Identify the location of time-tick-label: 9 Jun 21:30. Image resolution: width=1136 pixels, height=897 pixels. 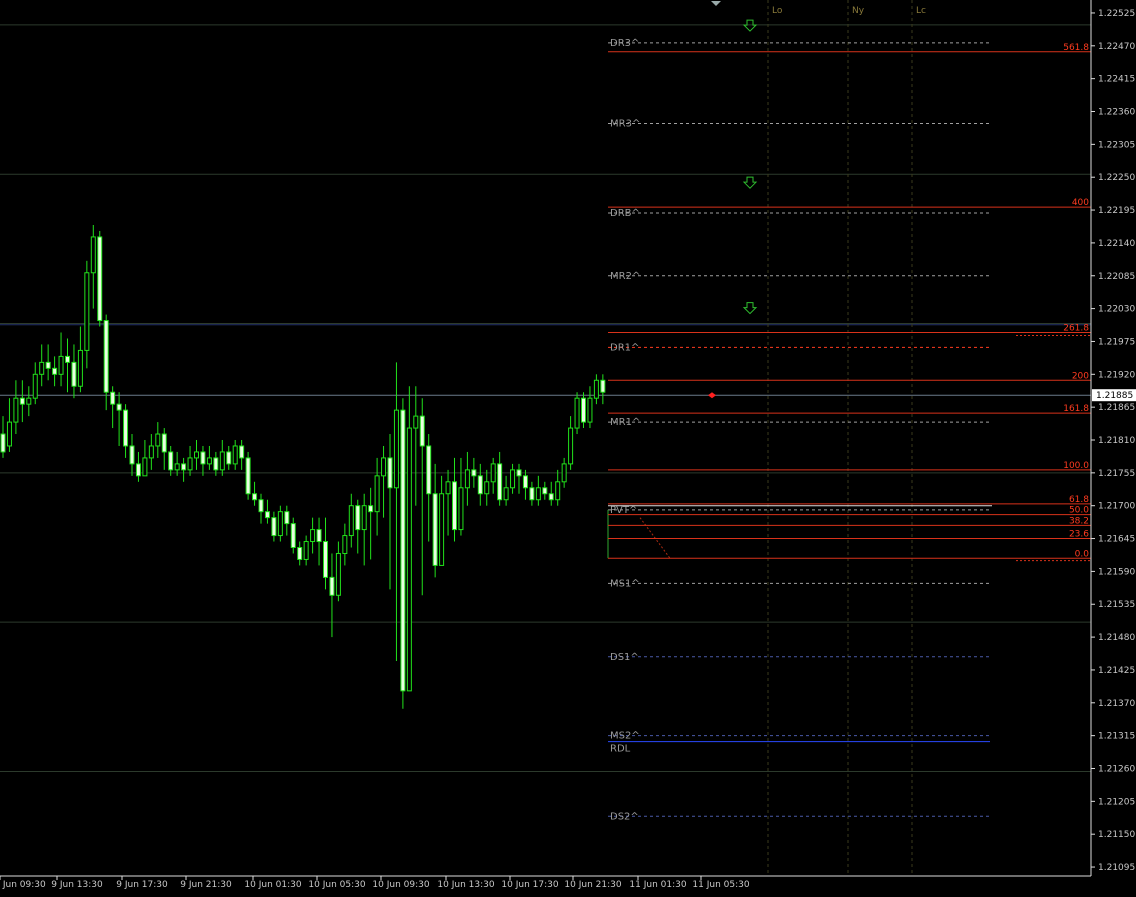
(206, 885).